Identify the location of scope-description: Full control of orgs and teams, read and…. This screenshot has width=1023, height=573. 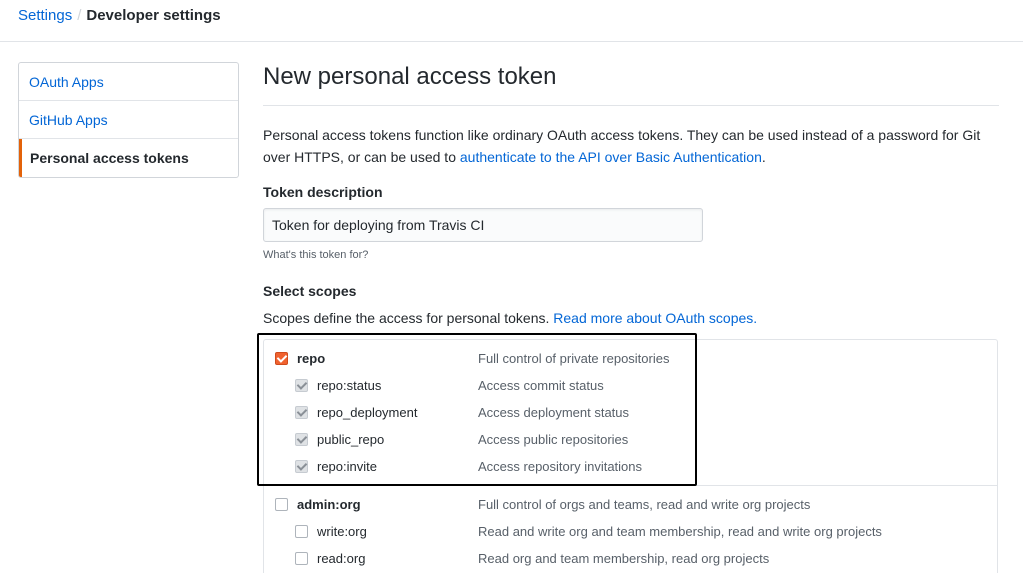
(644, 504).